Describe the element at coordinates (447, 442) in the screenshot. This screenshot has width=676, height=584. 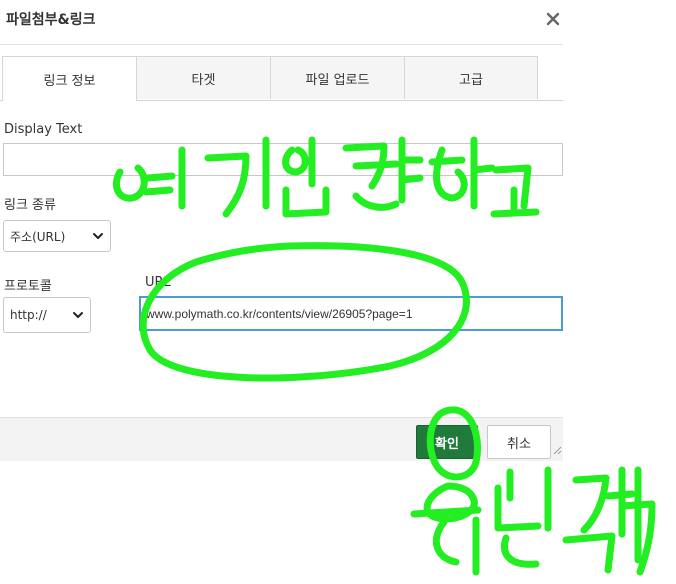
I see `ok-button: 확인` at that location.